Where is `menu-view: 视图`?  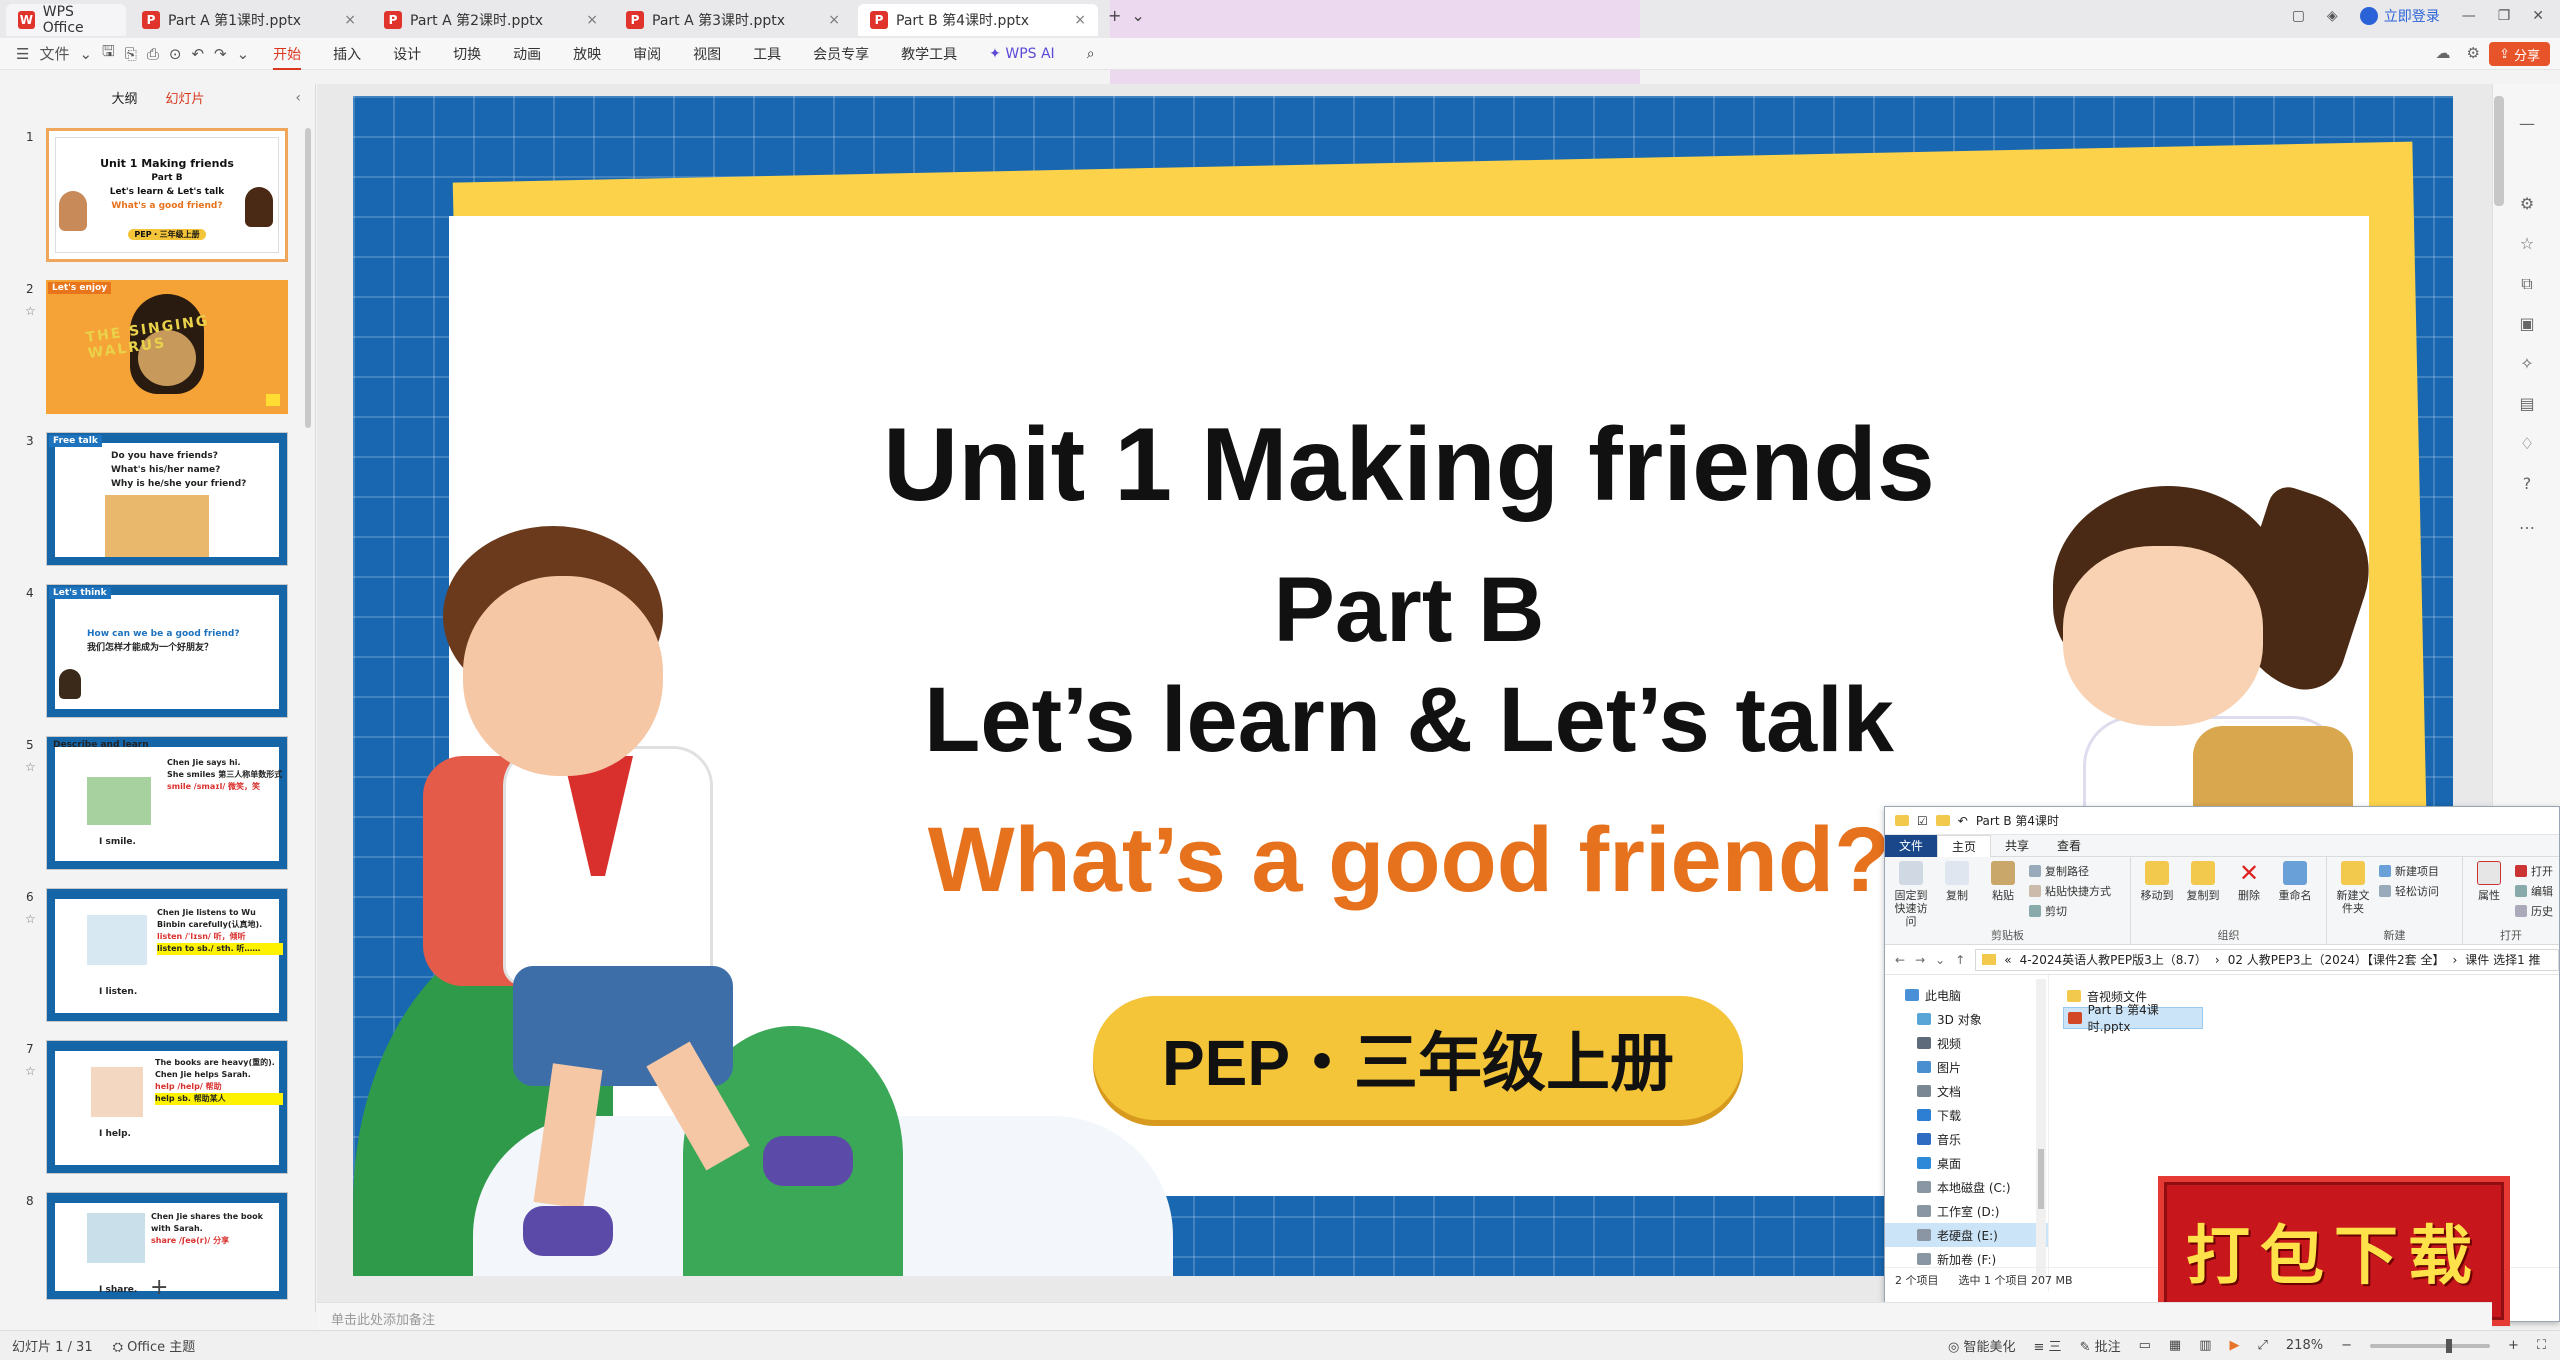 menu-view: 视图 is located at coordinates (707, 54).